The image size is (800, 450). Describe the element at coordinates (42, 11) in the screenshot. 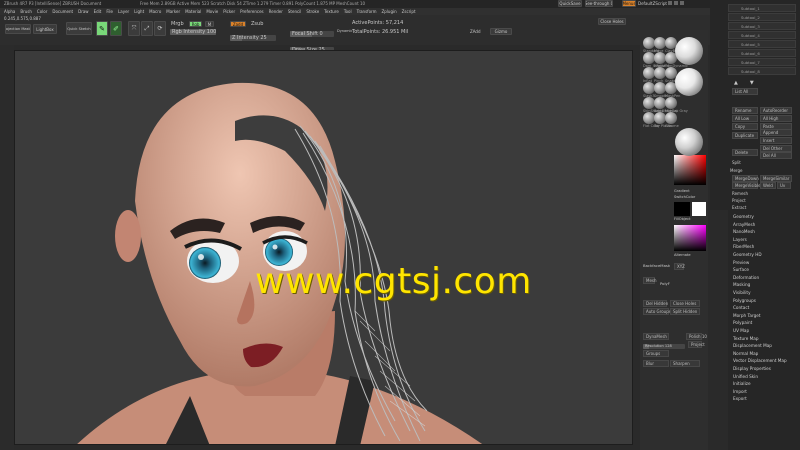

I see `menu-item: Color` at that location.